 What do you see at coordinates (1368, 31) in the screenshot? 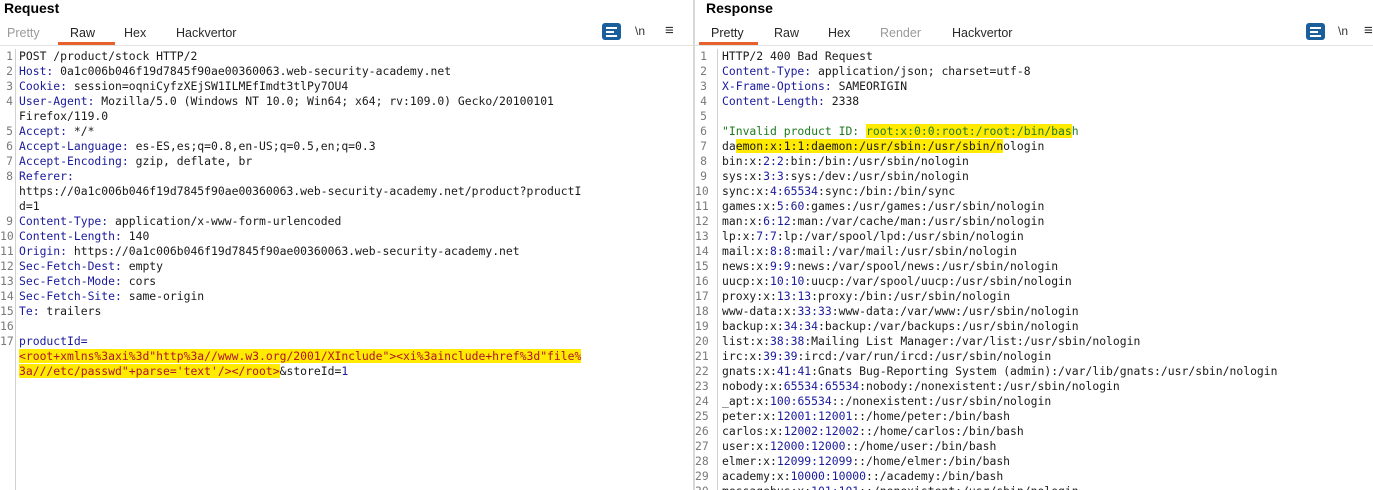
I see `response-menu-icon: ≡` at bounding box center [1368, 31].